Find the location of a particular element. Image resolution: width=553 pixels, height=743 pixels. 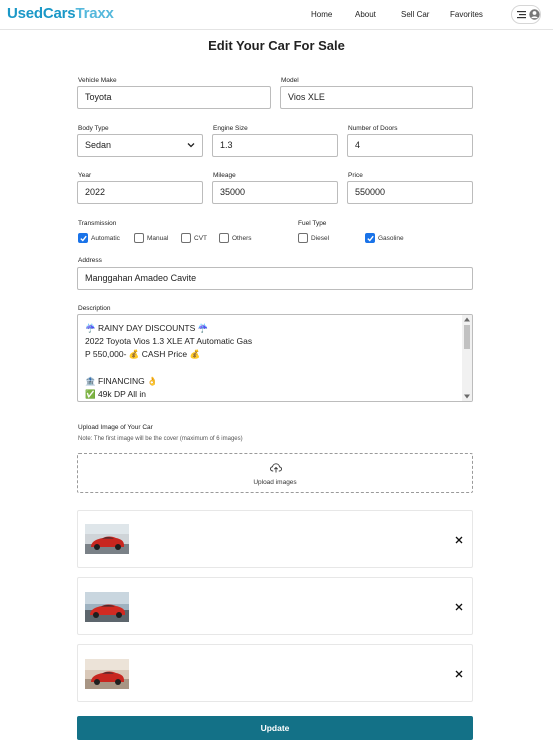

scroll-down-arrow-icon is located at coordinates (467, 396).